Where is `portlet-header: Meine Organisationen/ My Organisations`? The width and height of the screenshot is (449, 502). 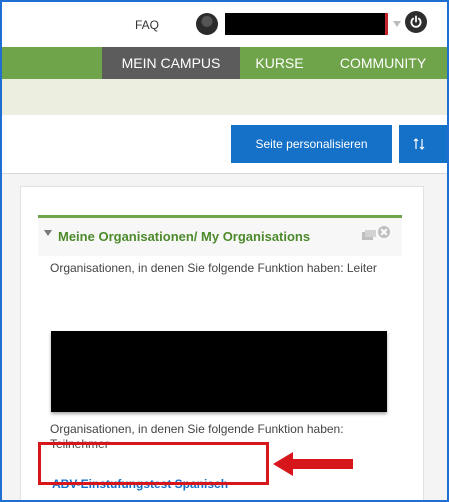
portlet-header: Meine Organisationen/ My Organisations is located at coordinates (220, 235).